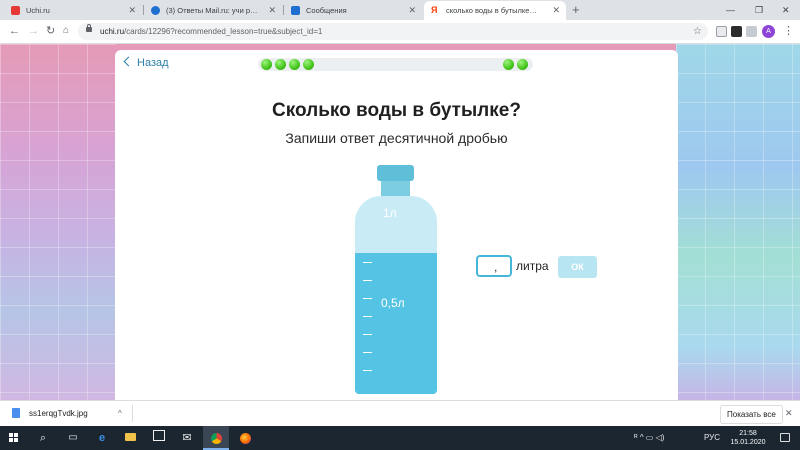  I want to click on profile-avatar: A, so click(768, 31).